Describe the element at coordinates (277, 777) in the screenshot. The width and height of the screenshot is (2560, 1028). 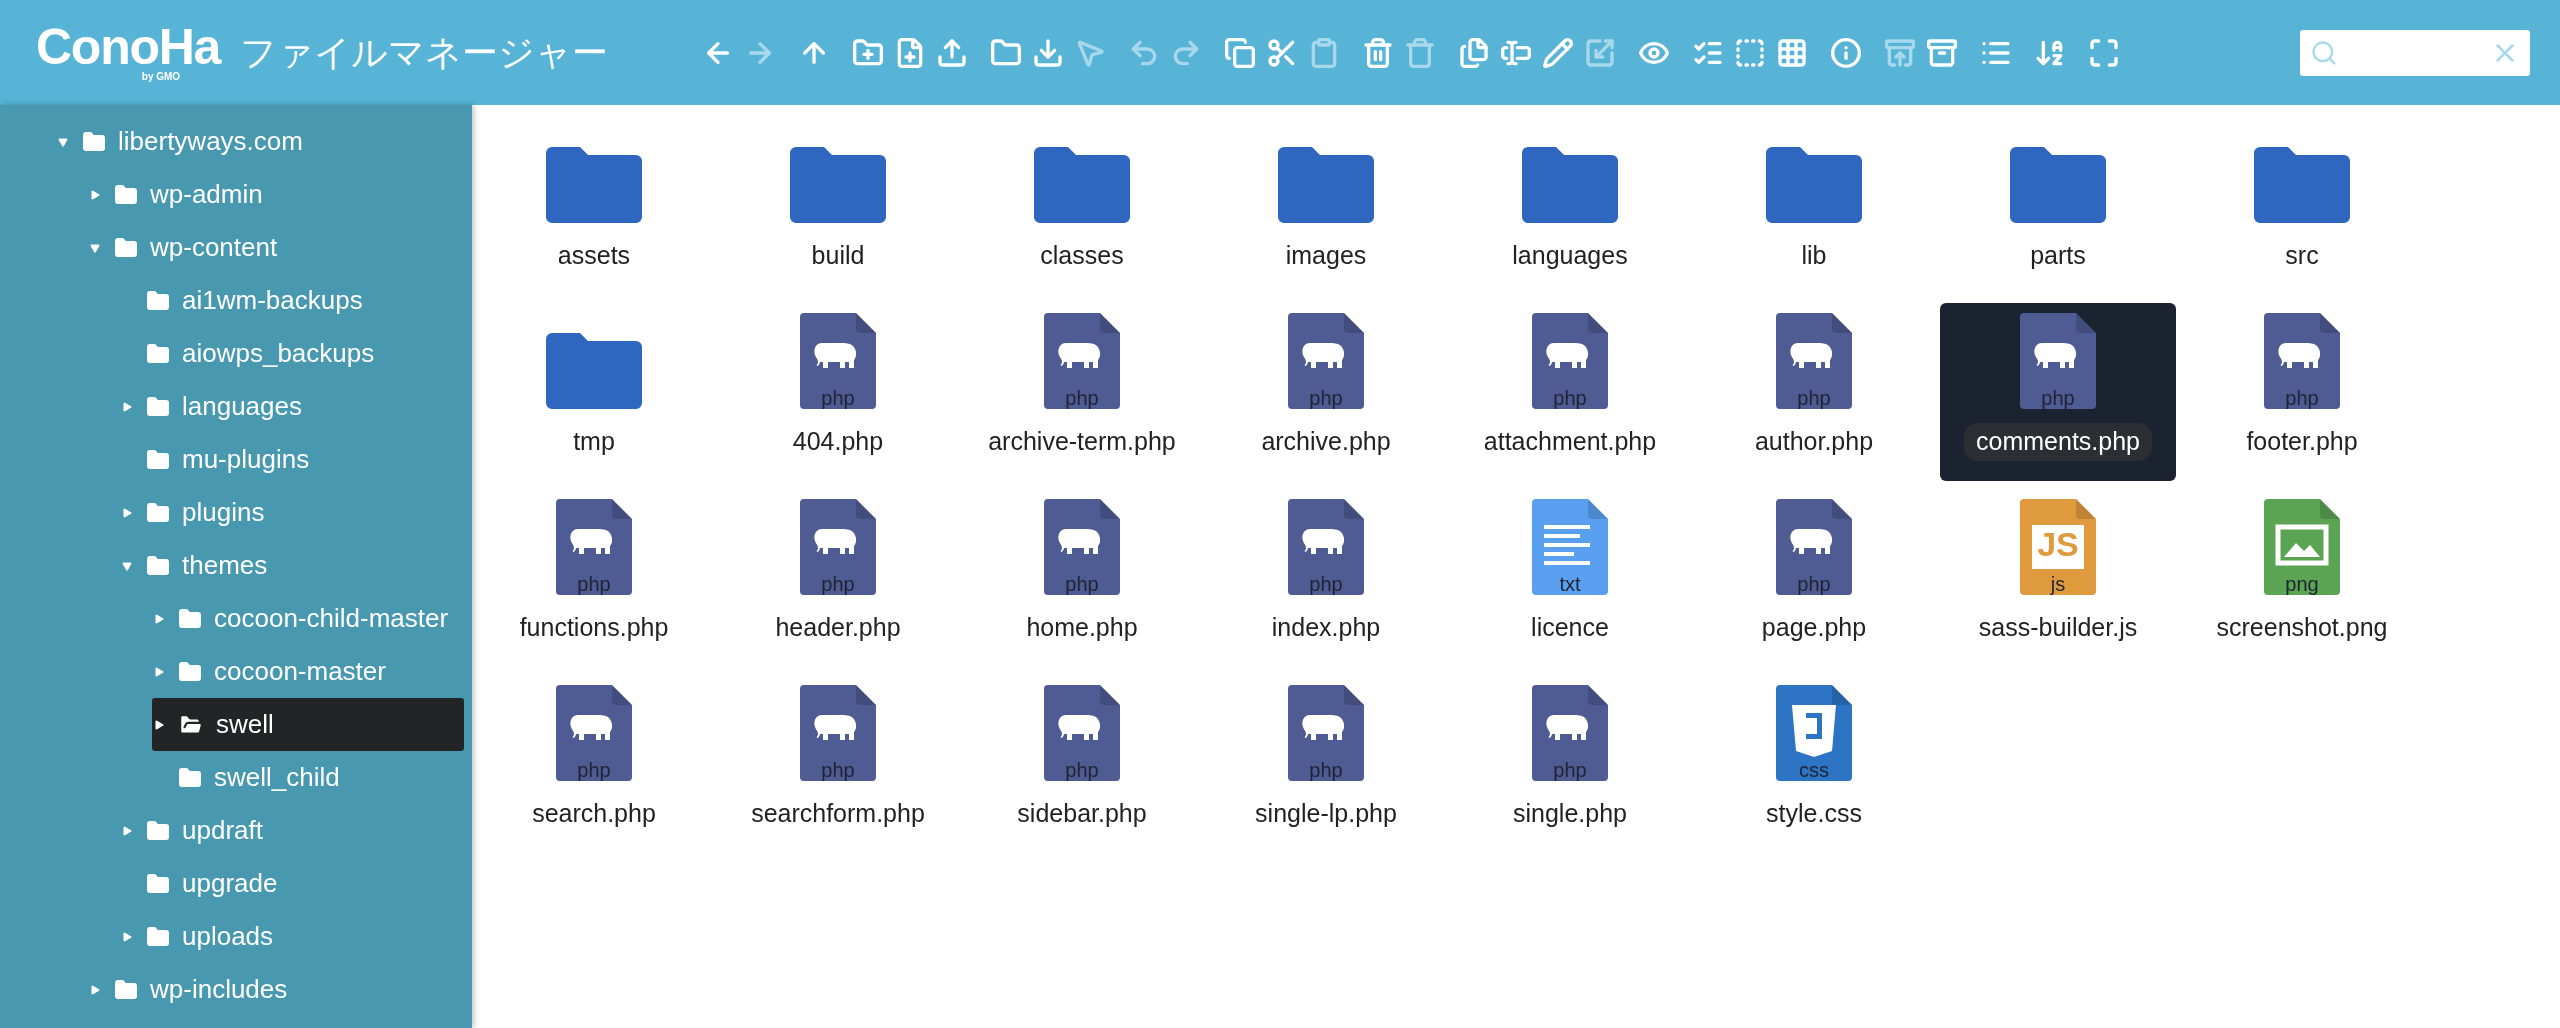
I see `folder-name: swell_child` at that location.